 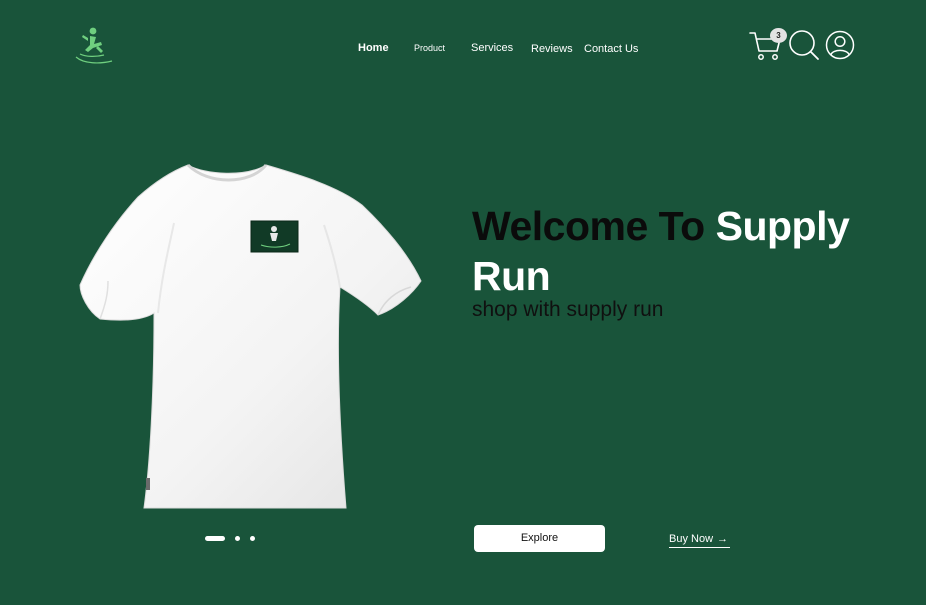 What do you see at coordinates (611, 49) in the screenshot?
I see `nav-contact-us: Contact Us` at bounding box center [611, 49].